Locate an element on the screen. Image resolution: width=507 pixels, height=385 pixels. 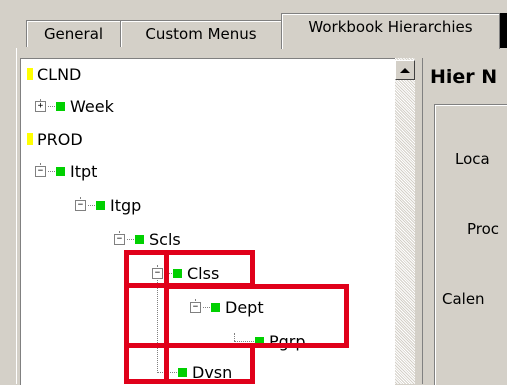
tab-general: General is located at coordinates (73, 33).